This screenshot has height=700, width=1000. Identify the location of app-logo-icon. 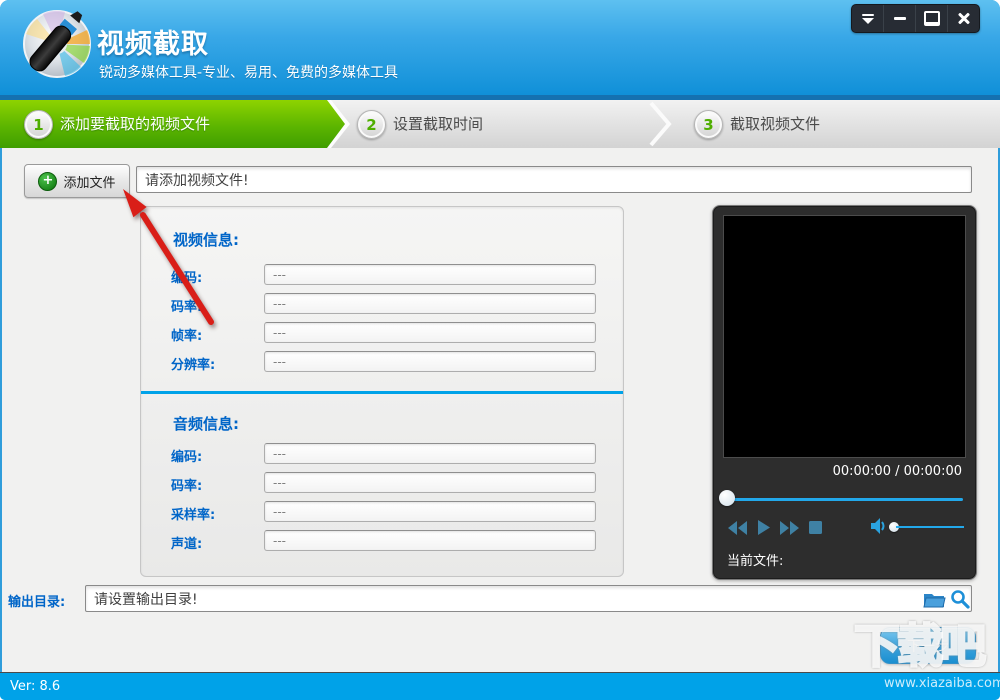
(57, 44).